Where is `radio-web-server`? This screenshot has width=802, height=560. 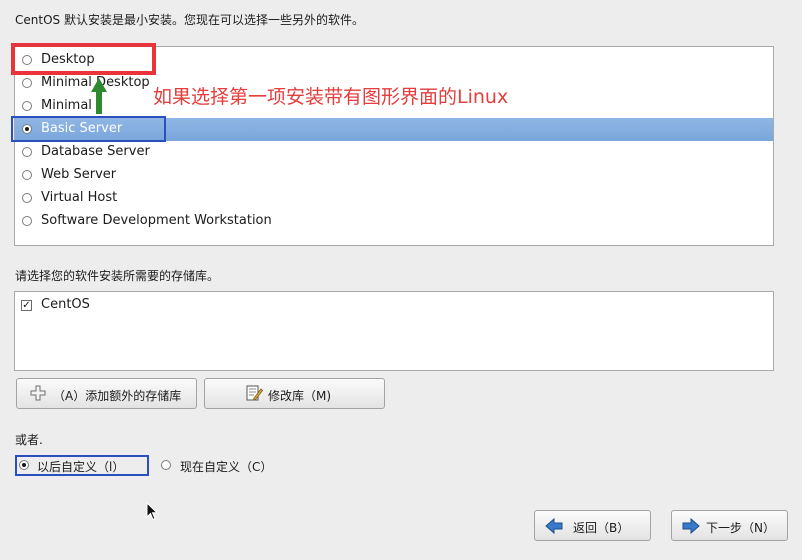 radio-web-server is located at coordinates (27, 175).